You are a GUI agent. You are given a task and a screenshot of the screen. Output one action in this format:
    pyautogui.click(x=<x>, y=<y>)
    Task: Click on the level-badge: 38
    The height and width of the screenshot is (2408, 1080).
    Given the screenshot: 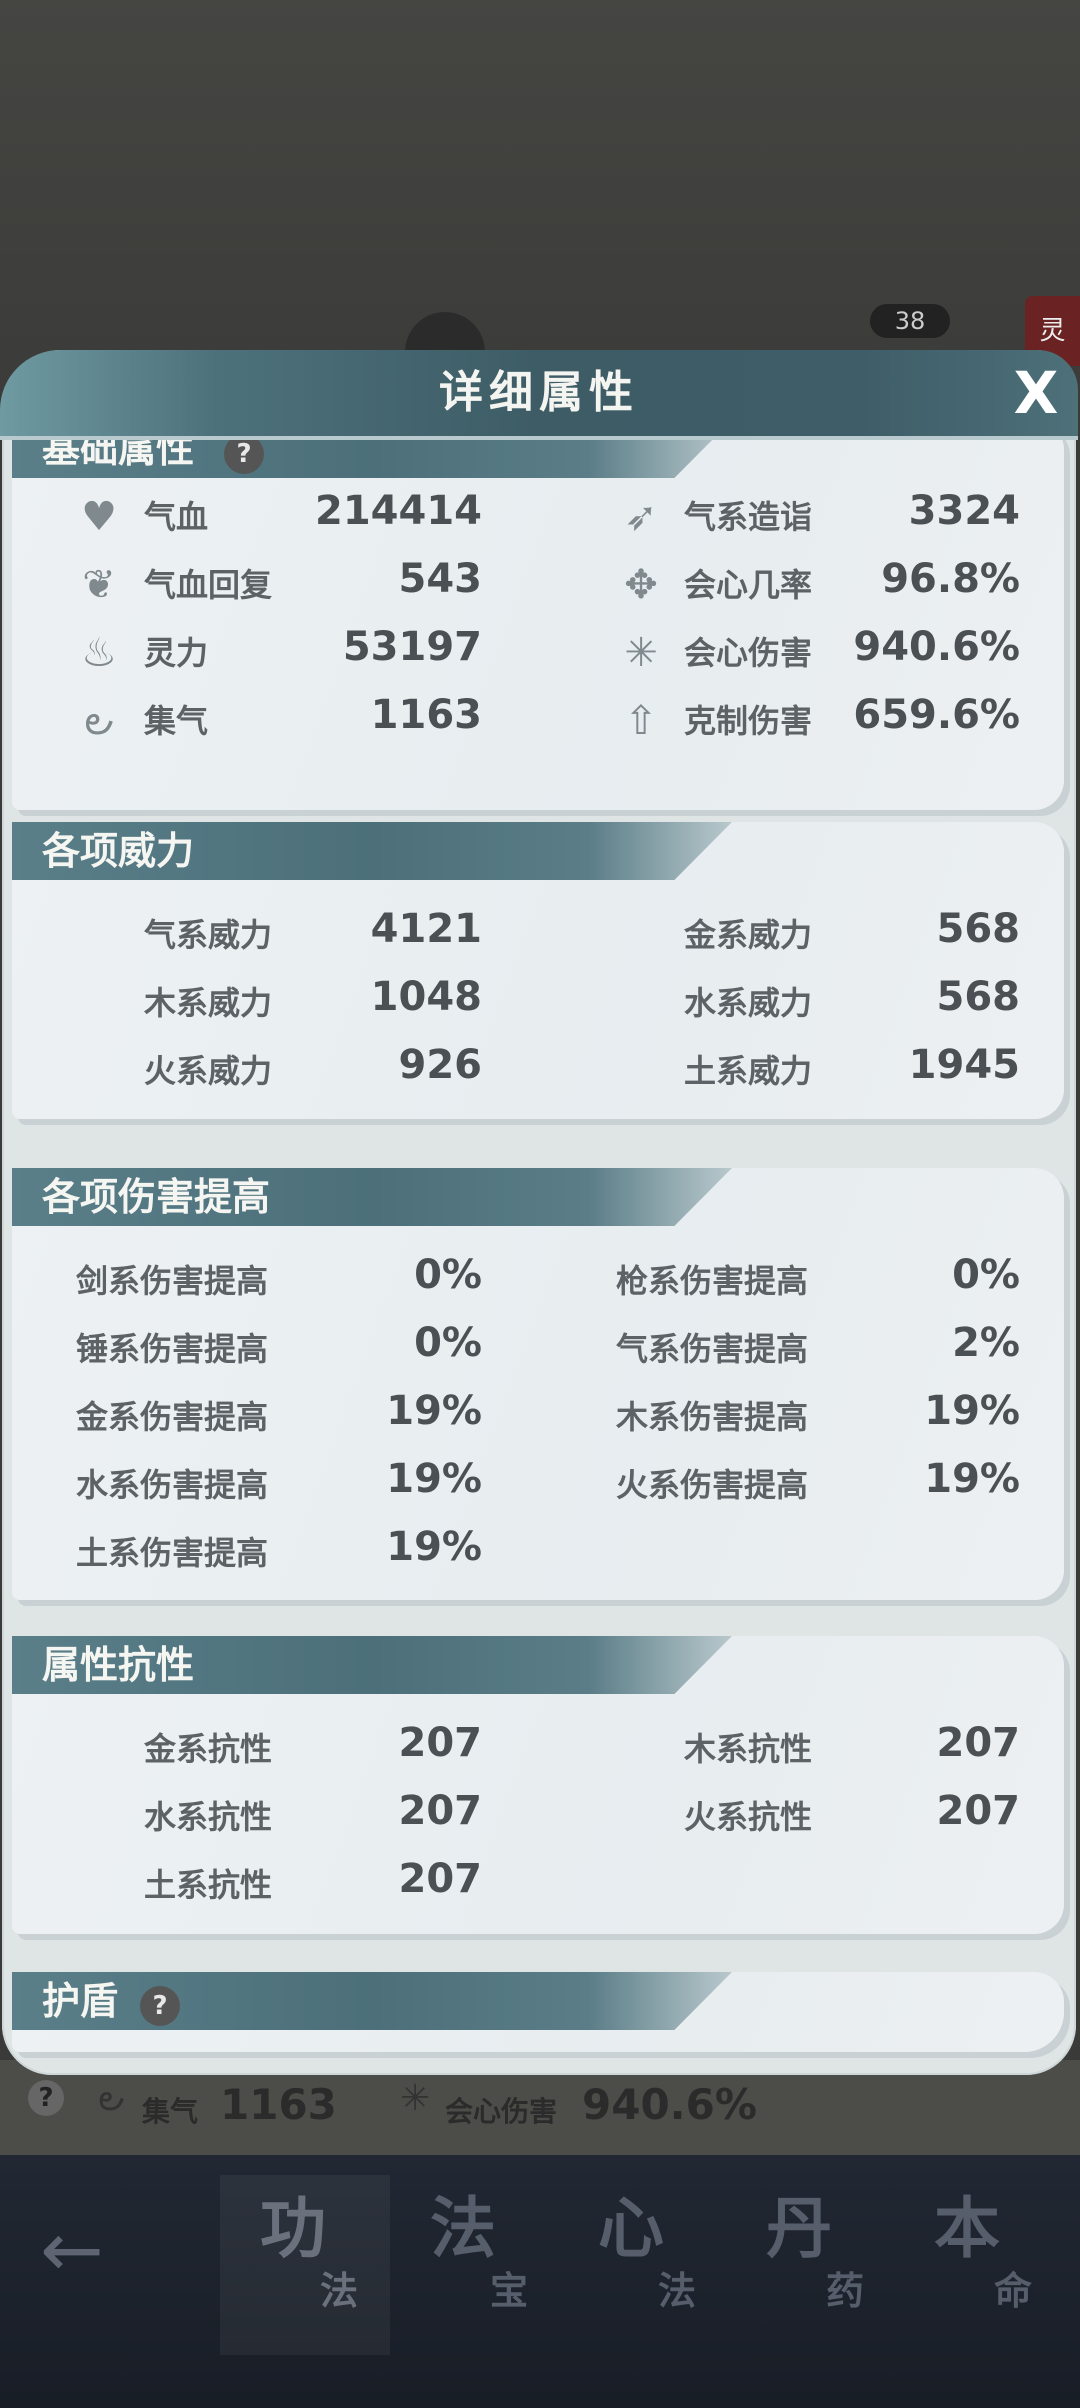 What is the action you would take?
    pyautogui.click(x=910, y=321)
    